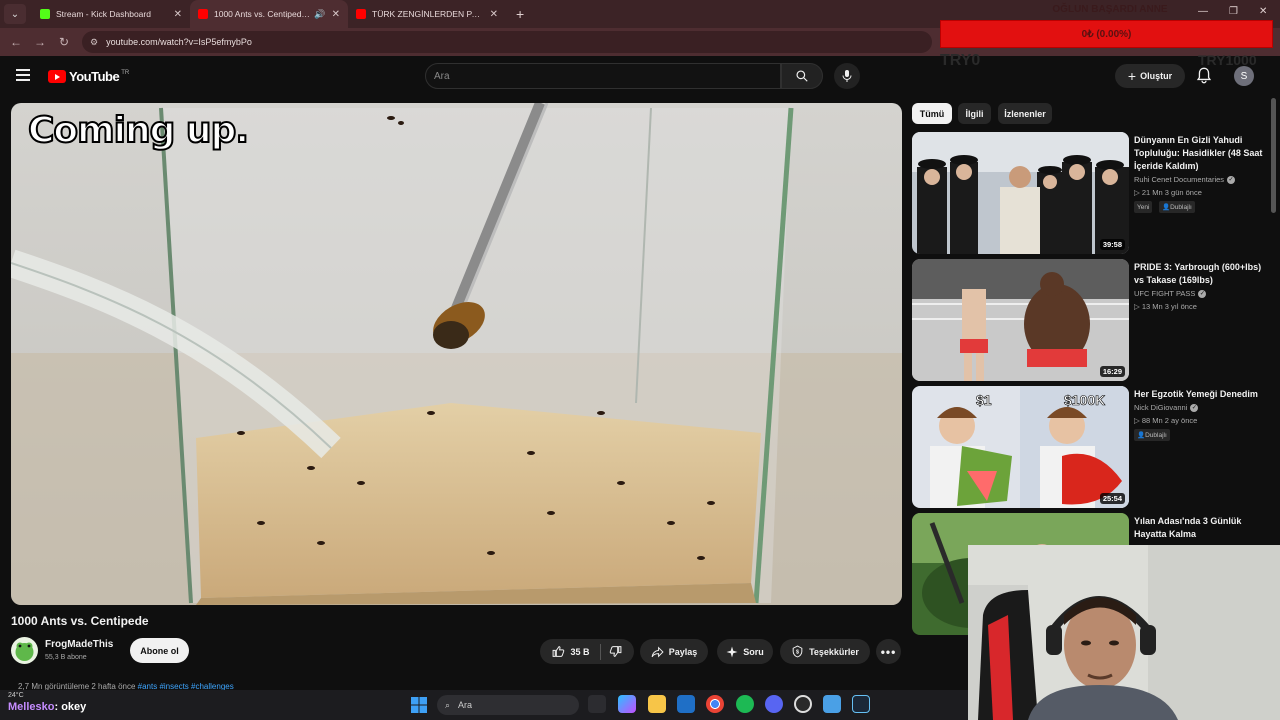  I want to click on video-caption-overlay: Coming up., so click(138, 130).